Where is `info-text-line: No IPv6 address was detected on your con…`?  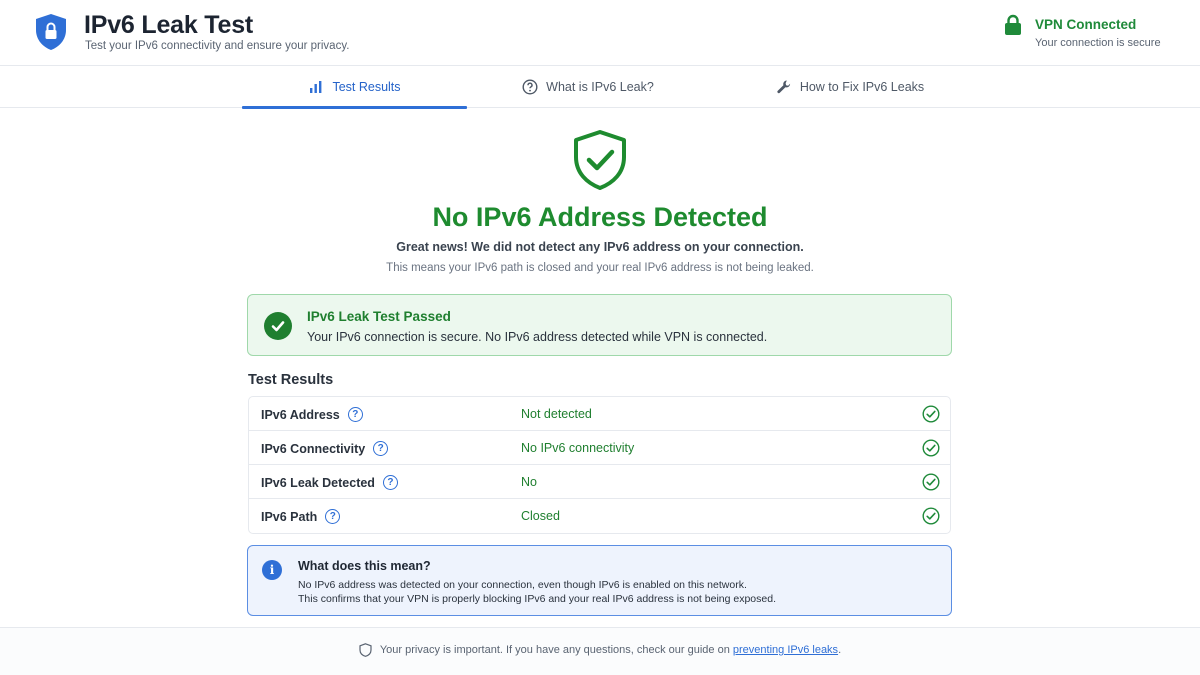
info-text-line: No IPv6 address was detected on your con… is located at coordinates (522, 585).